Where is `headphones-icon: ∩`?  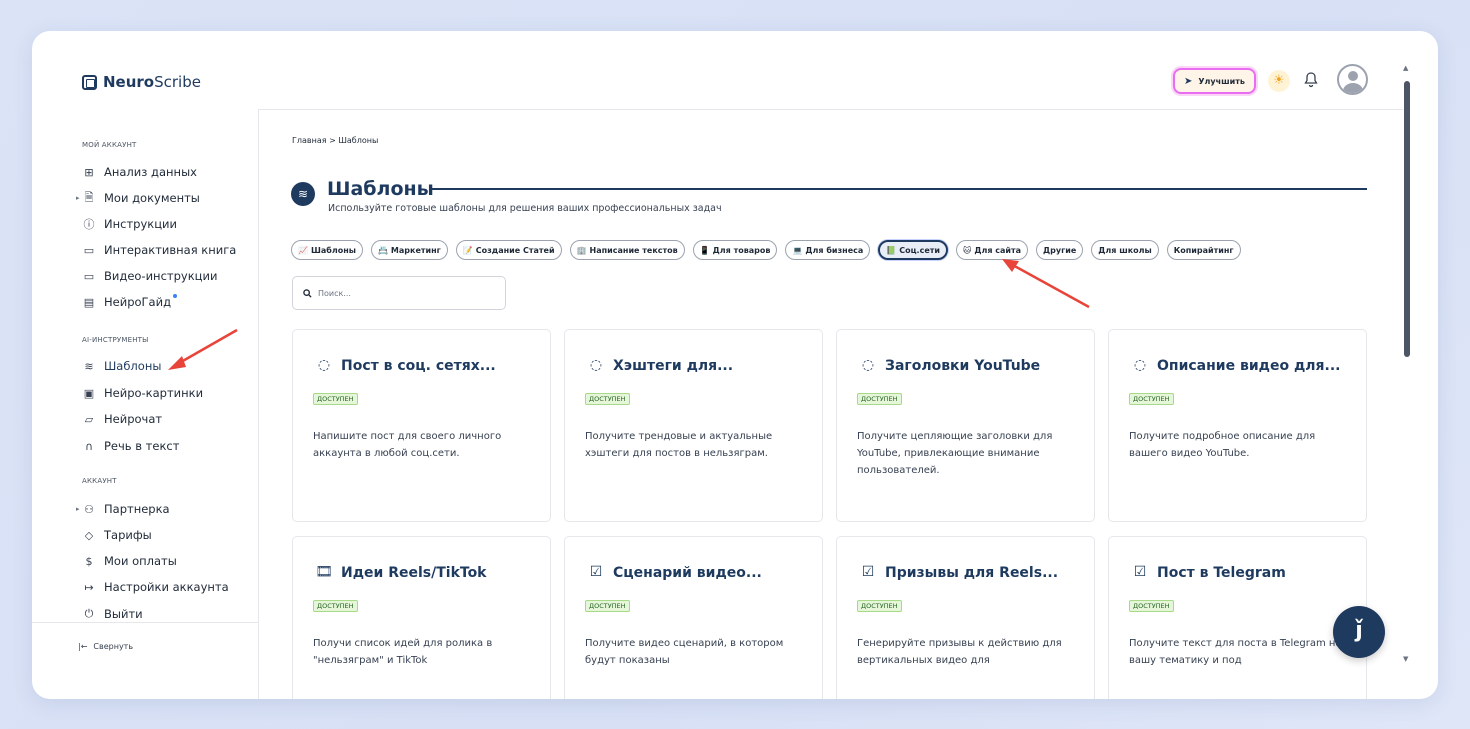
headphones-icon: ∩ is located at coordinates (89, 446).